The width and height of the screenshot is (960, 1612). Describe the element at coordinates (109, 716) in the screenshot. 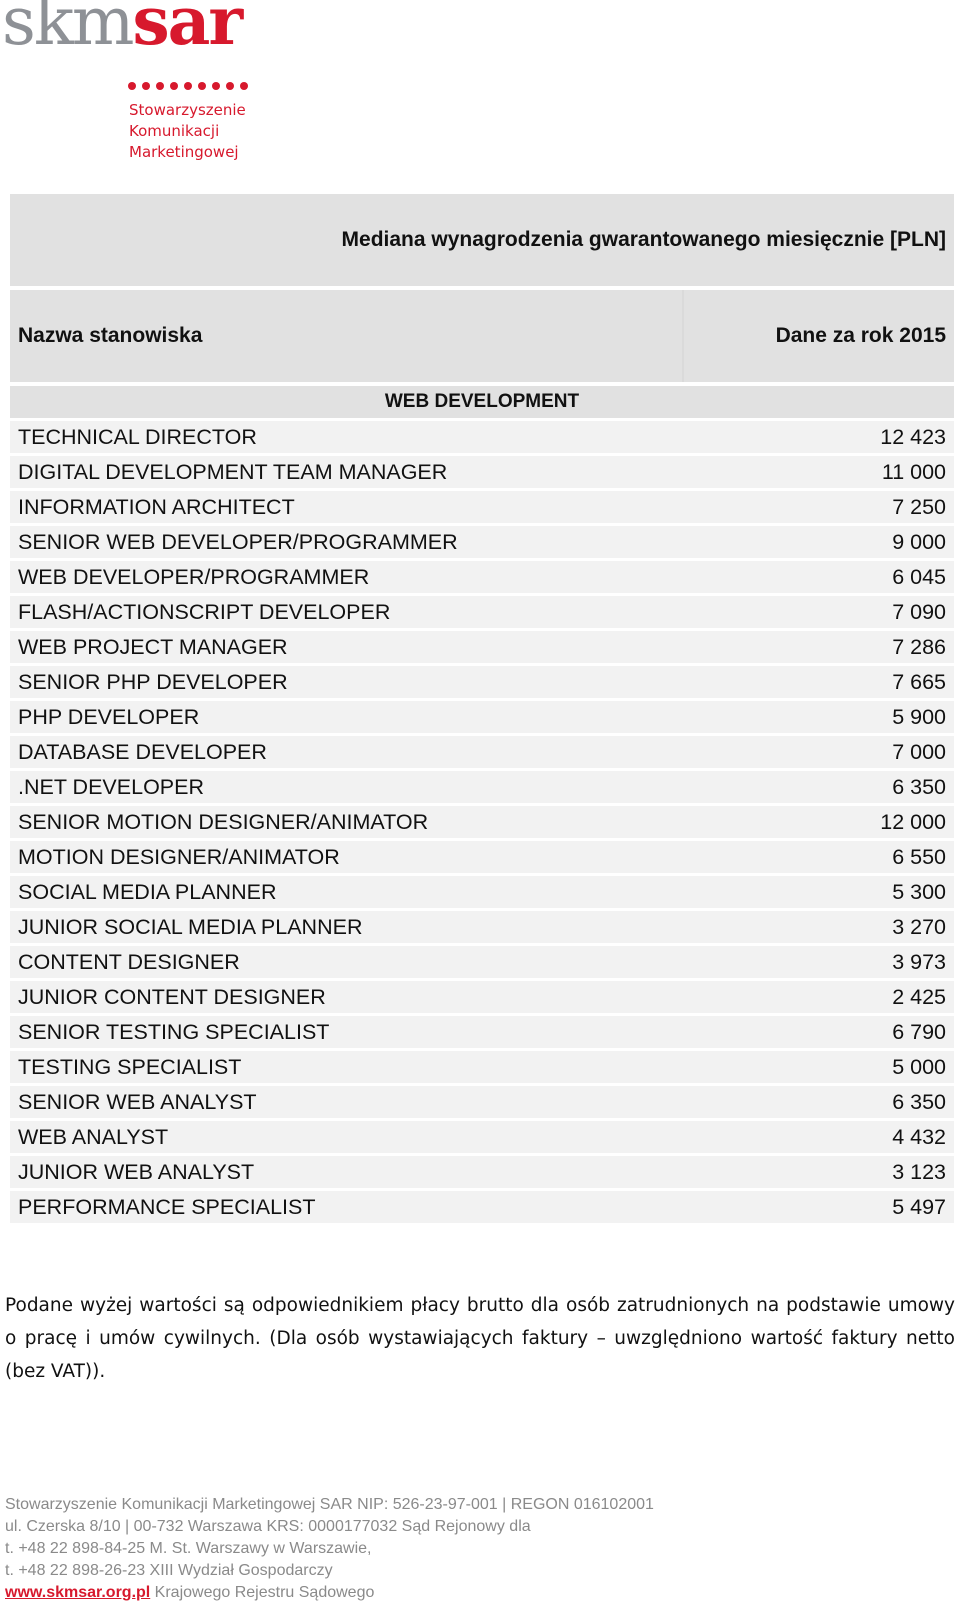

I see `position-name: PHP DEVELOPER` at that location.